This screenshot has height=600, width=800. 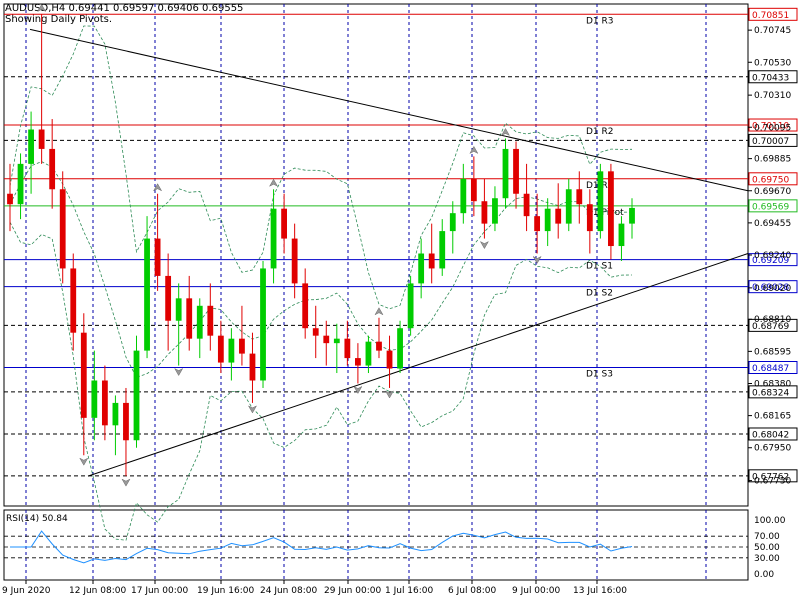 What do you see at coordinates (767, 537) in the screenshot?
I see `rsi-tick-label: 70.00` at bounding box center [767, 537].